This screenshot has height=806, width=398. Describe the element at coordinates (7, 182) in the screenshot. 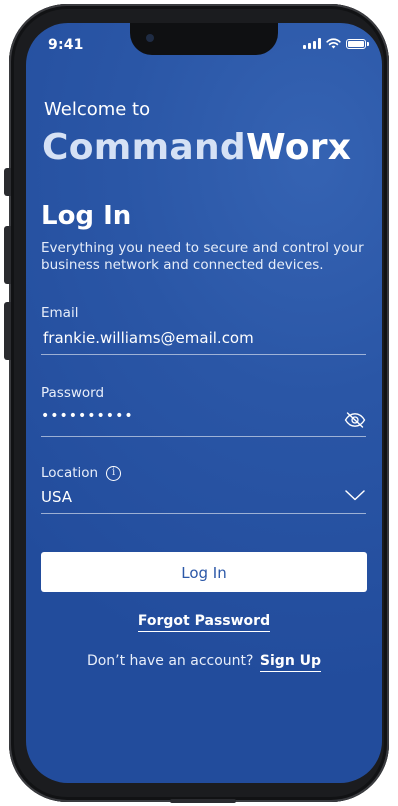

I see `mute-switch` at that location.